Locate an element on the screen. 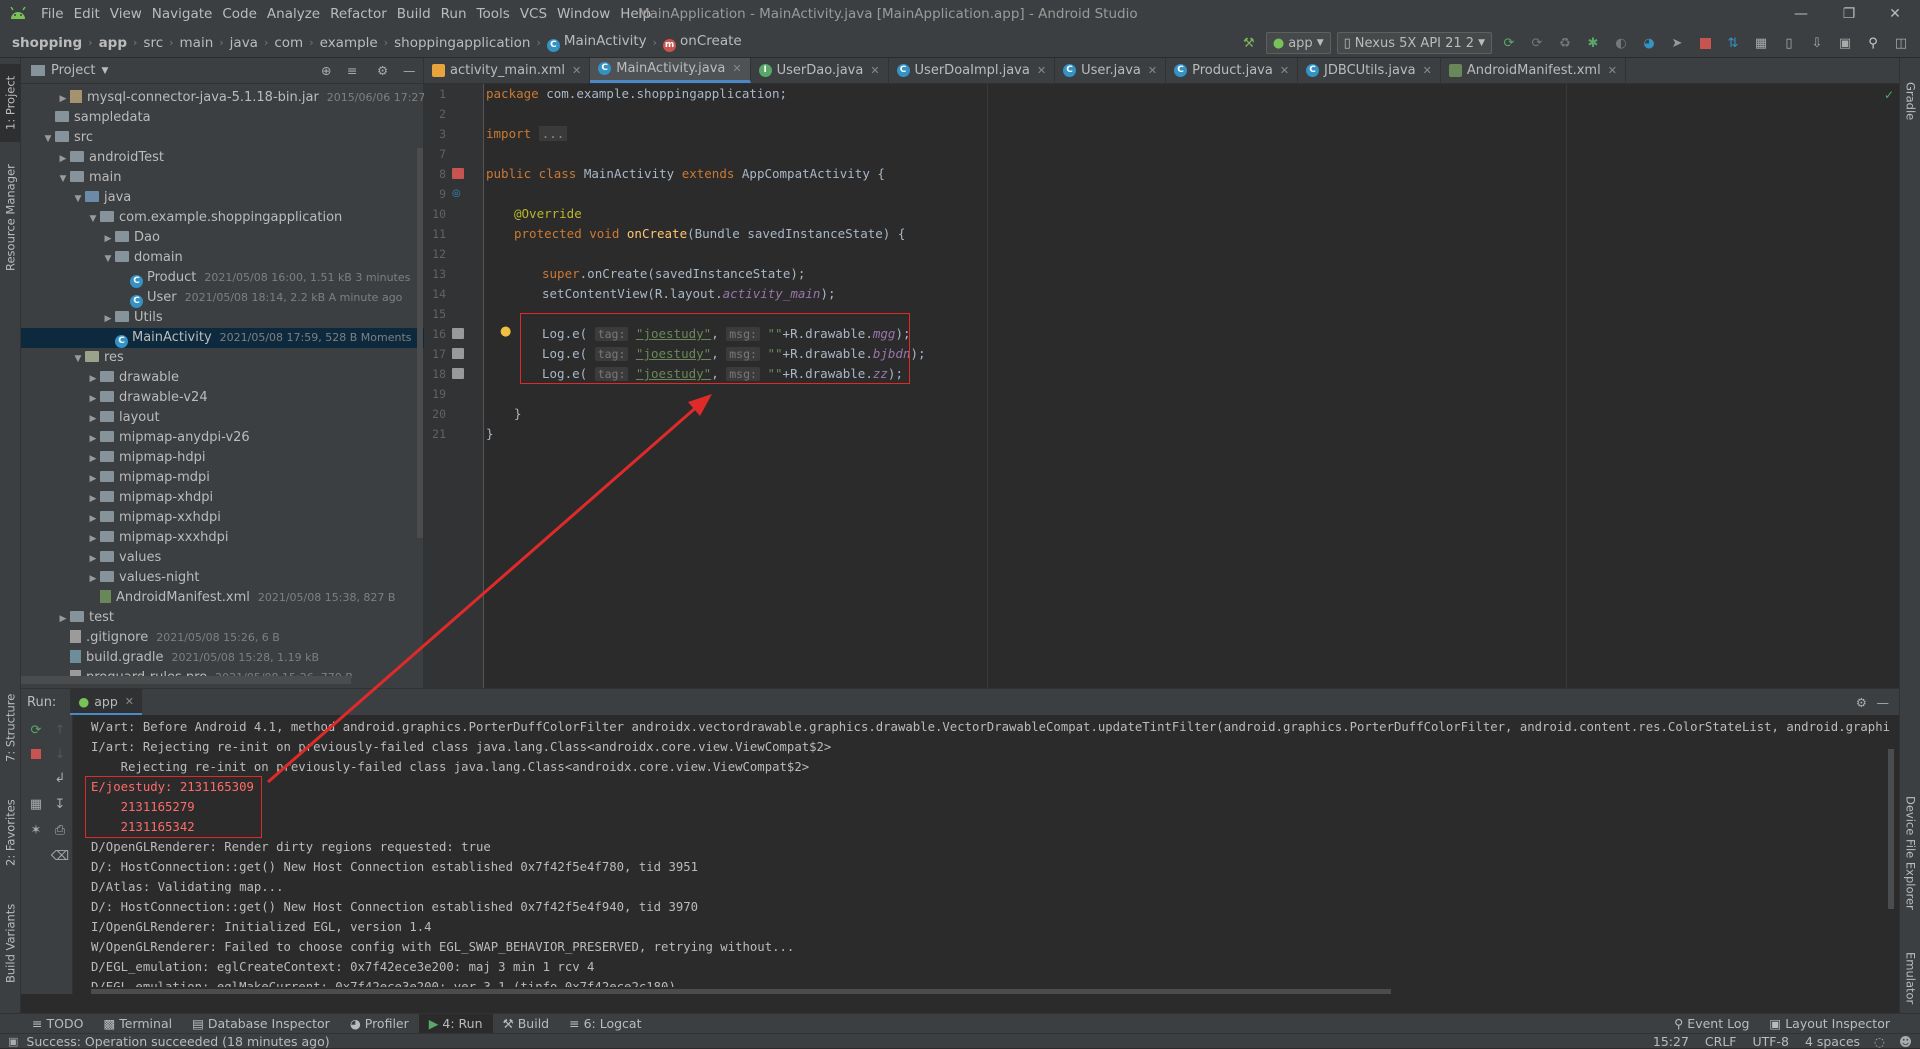 Image resolution: width=1920 pixels, height=1049 pixels. layout-inspector-icon: ▣ is located at coordinates (1845, 43).